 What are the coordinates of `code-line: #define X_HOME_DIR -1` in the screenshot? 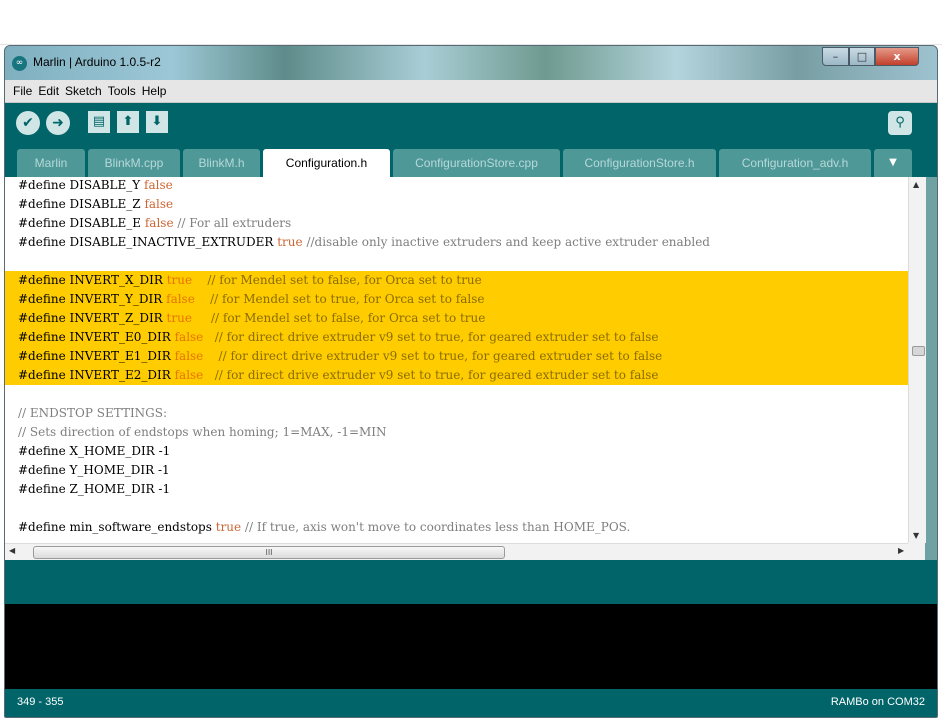 It's located at (456, 451).